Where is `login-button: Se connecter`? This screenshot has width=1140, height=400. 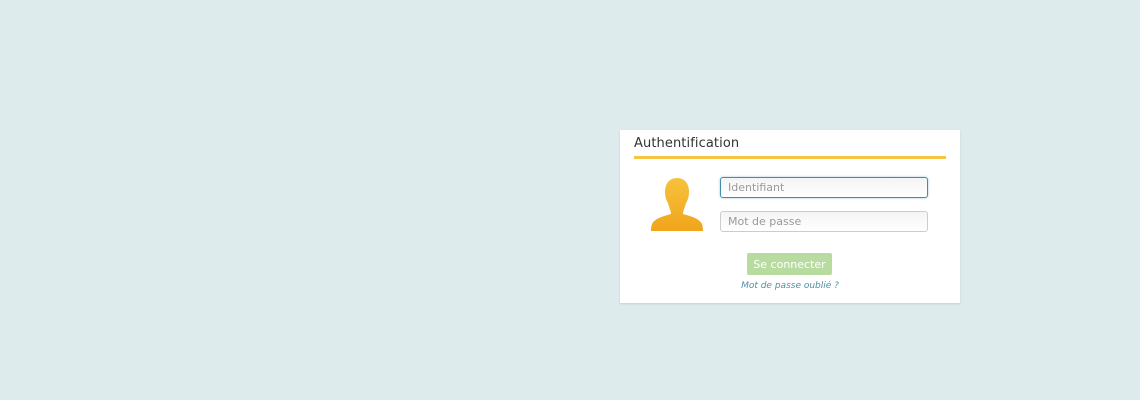
login-button: Se connecter is located at coordinates (789, 264).